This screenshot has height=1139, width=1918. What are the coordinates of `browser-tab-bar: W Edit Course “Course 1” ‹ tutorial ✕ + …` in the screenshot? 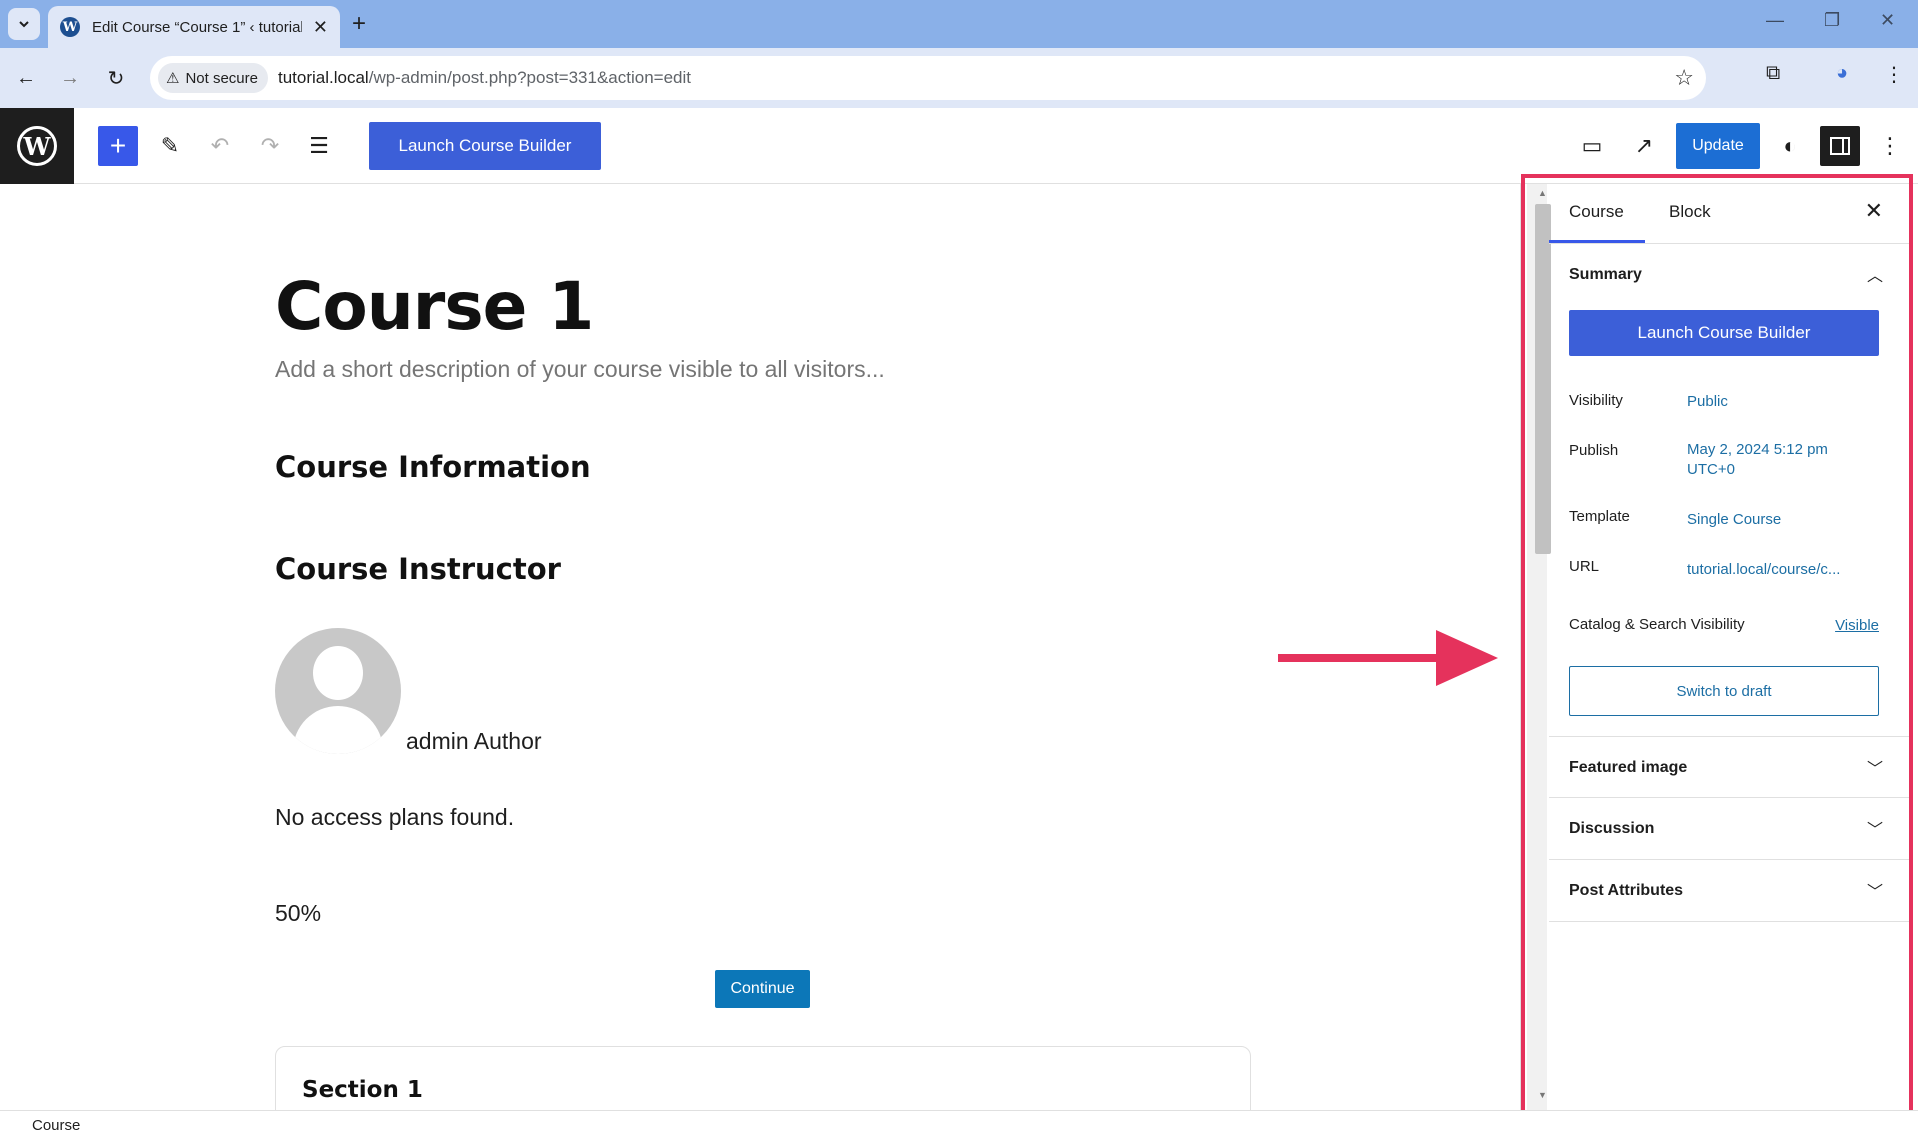 It's located at (959, 24).